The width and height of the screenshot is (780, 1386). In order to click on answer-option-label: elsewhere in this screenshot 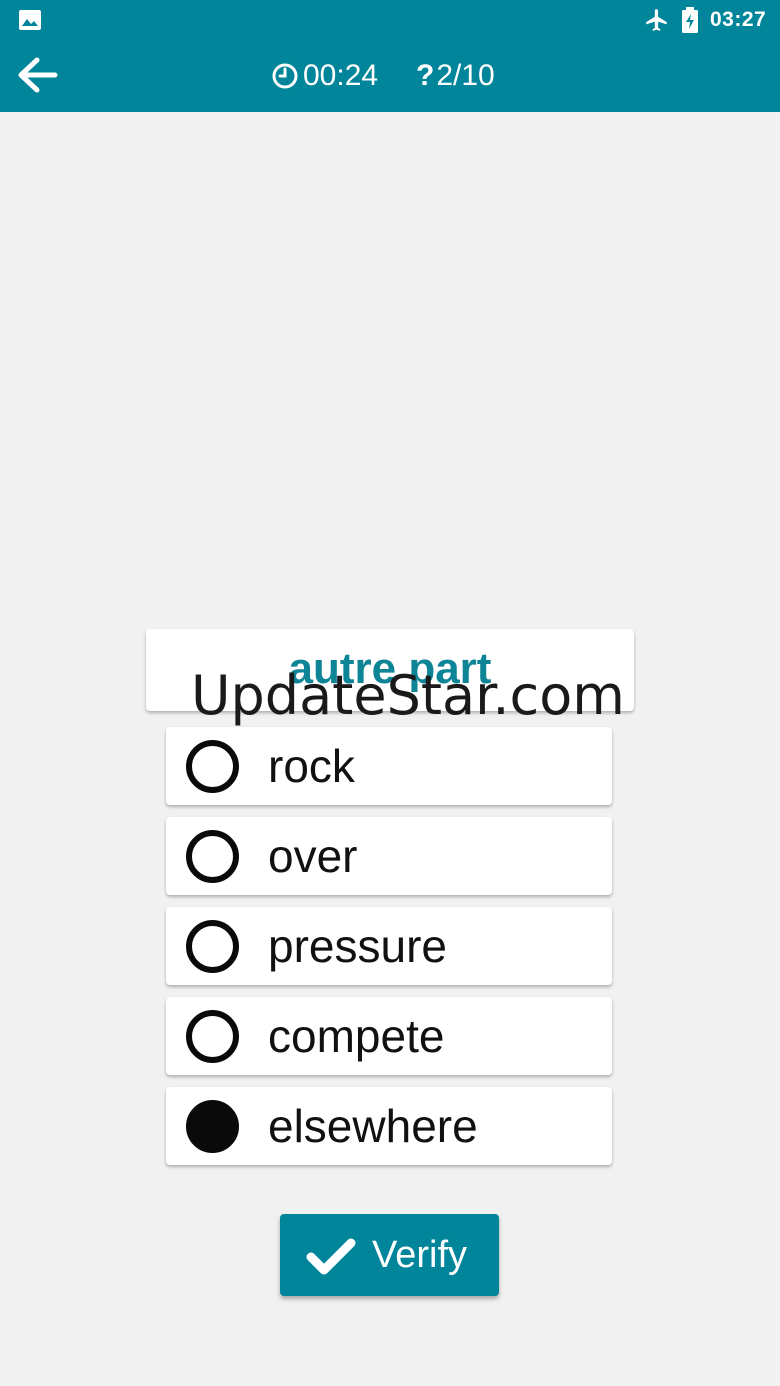, I will do `click(373, 1126)`.